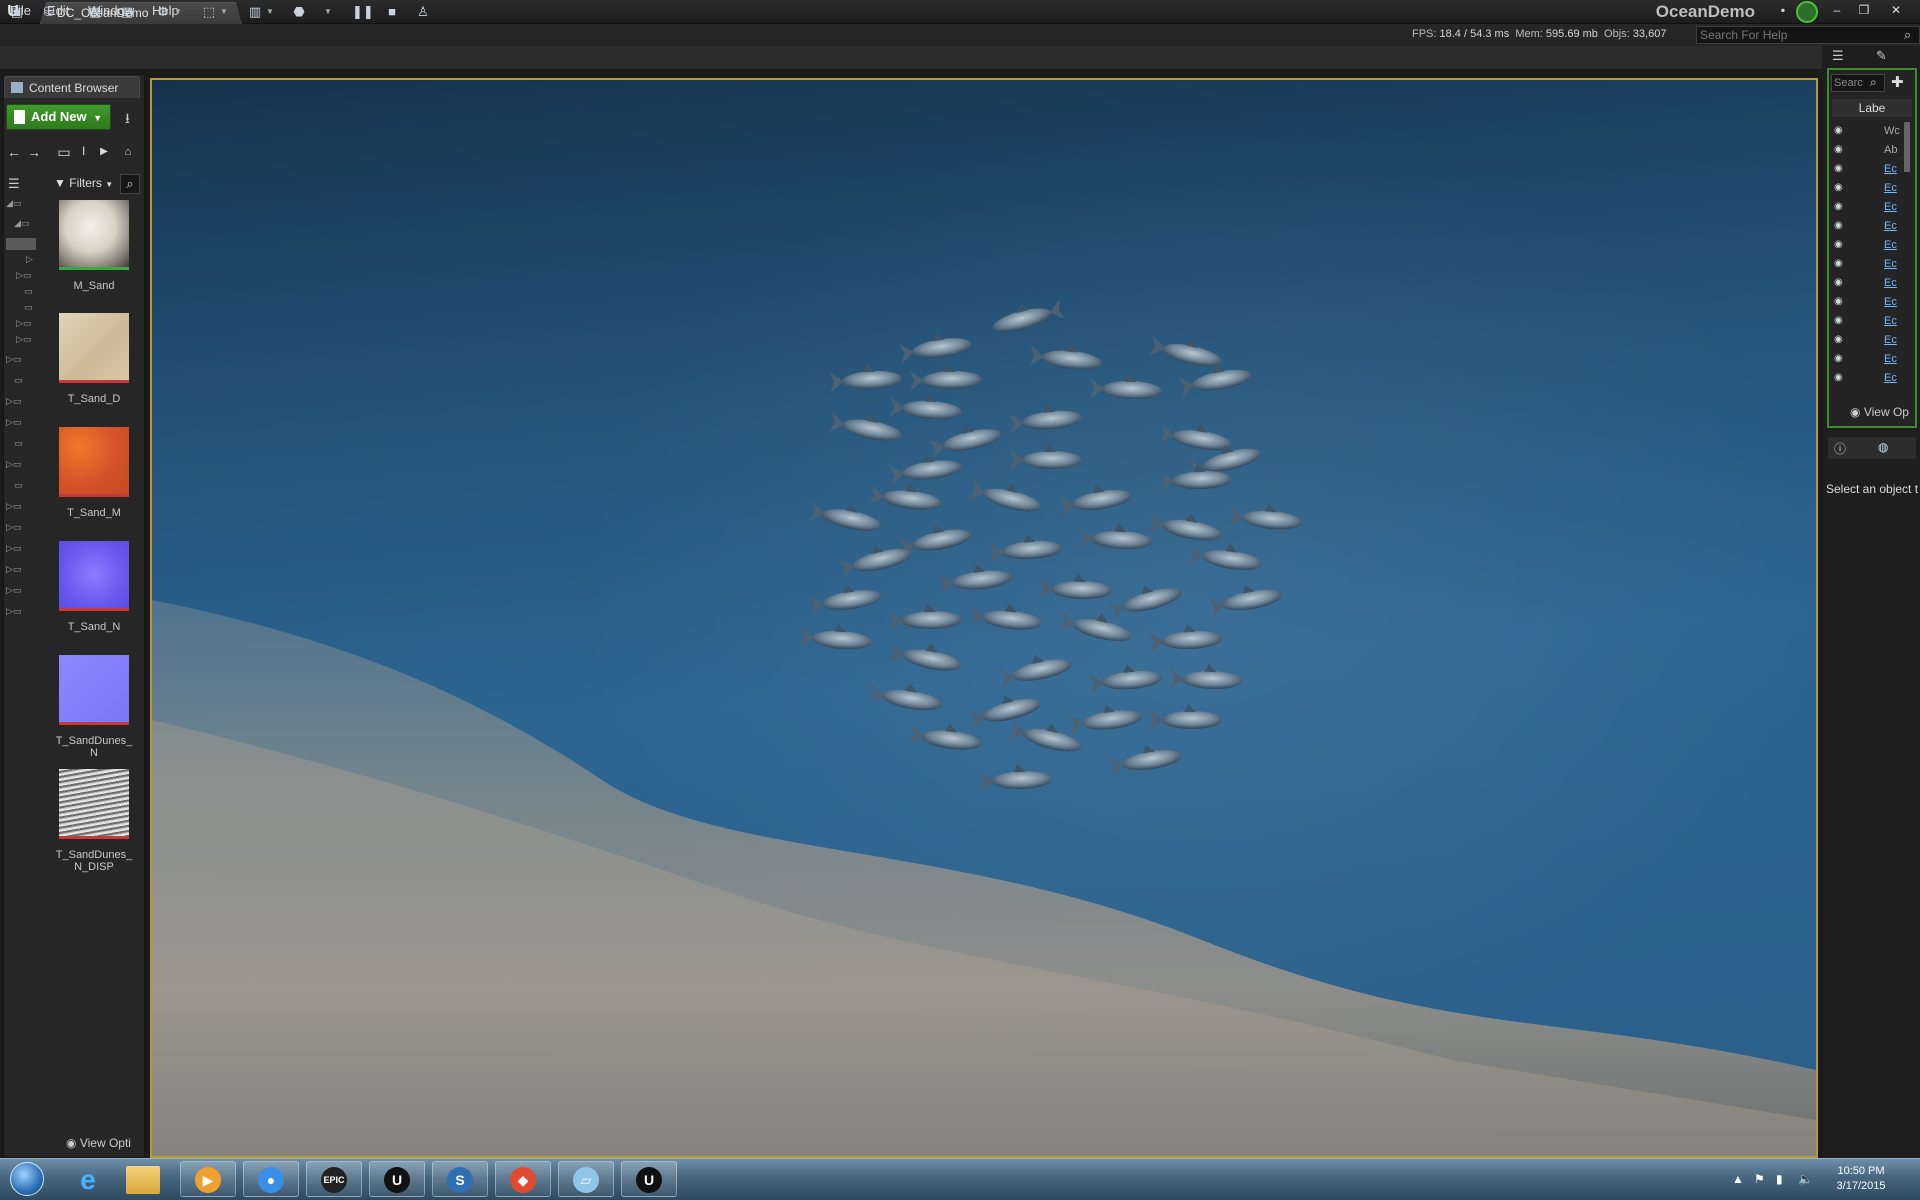 The width and height of the screenshot is (1920, 1200). I want to click on pause-icon: ❚❚, so click(363, 12).